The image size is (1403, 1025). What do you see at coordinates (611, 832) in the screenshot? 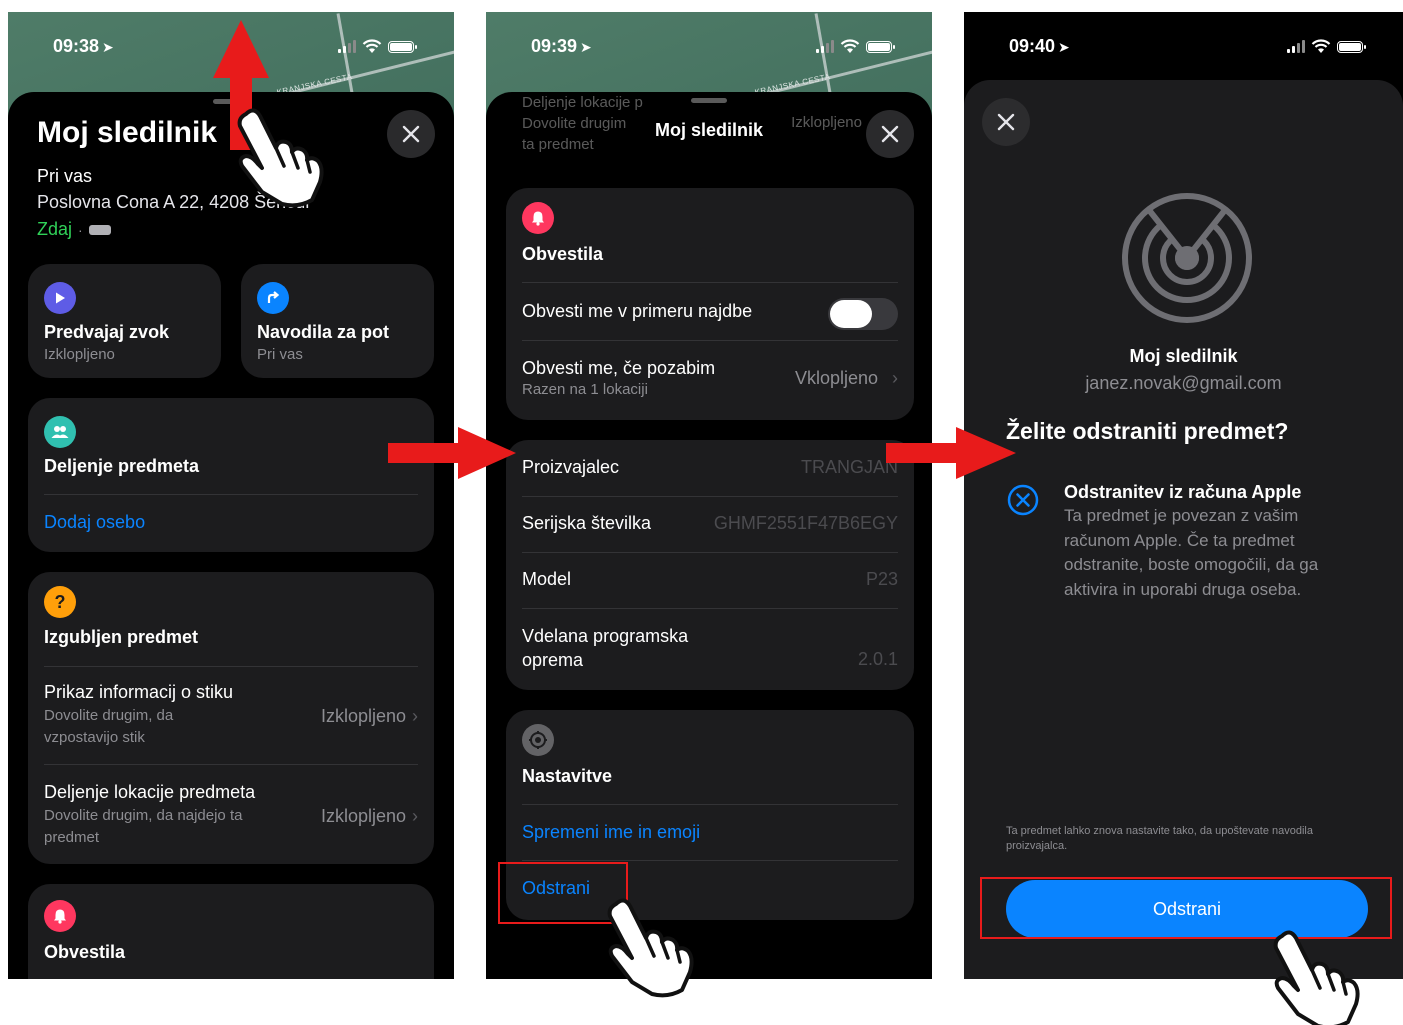
I see `rename-link: Spremeni ime in emoji` at bounding box center [611, 832].